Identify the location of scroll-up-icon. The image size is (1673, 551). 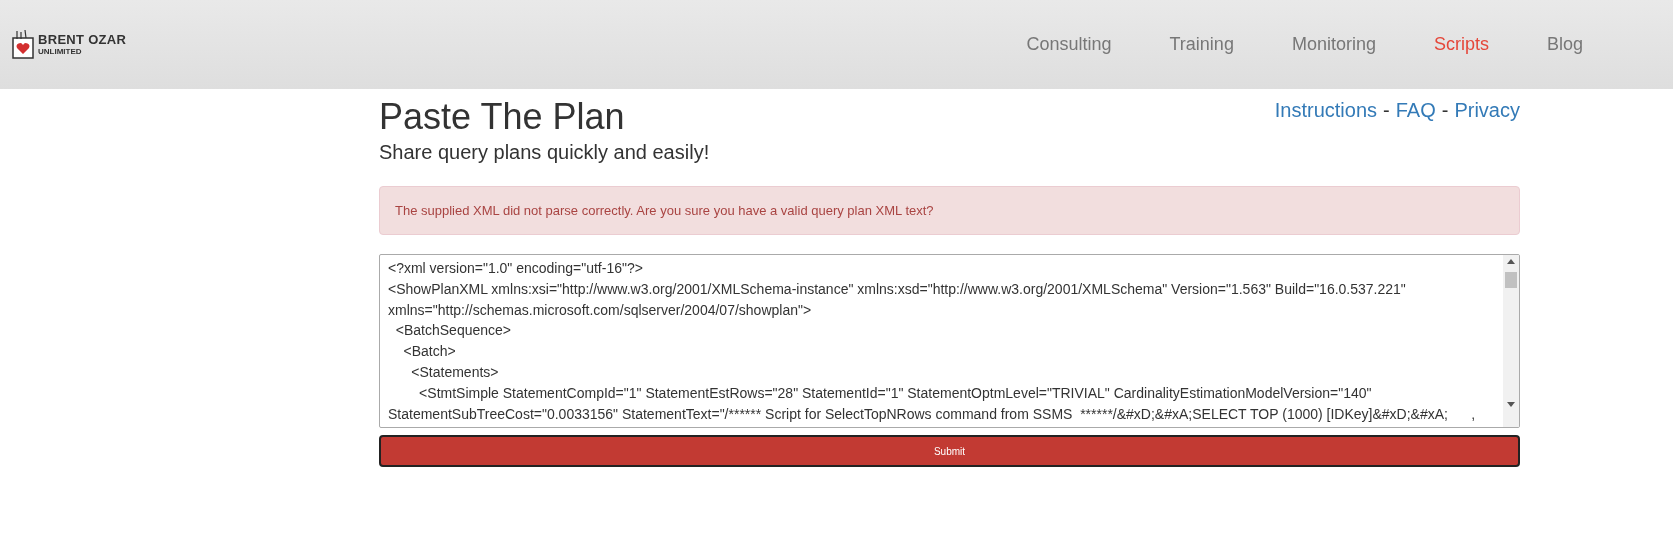
(1511, 261).